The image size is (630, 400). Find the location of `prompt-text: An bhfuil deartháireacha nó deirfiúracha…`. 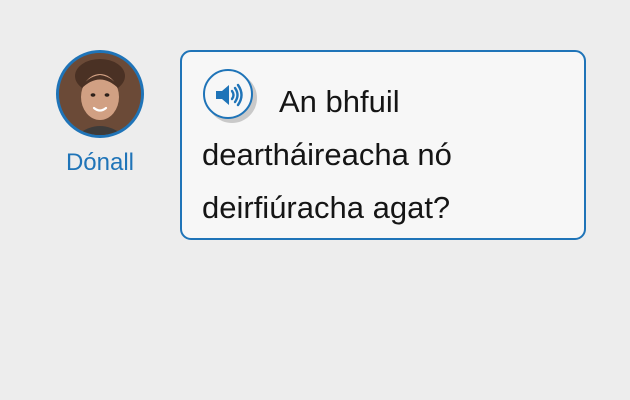

prompt-text: An bhfuil deartháireacha nó deirfiúracha… is located at coordinates (327, 154).